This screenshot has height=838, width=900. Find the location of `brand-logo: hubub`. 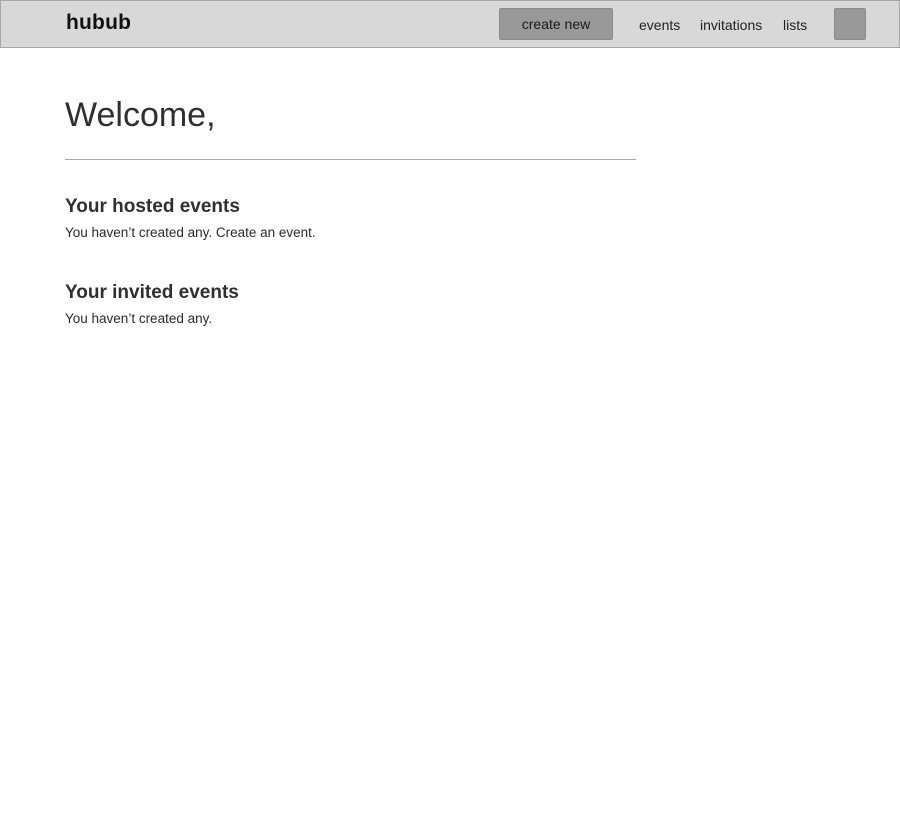

brand-logo: hubub is located at coordinates (98, 23).